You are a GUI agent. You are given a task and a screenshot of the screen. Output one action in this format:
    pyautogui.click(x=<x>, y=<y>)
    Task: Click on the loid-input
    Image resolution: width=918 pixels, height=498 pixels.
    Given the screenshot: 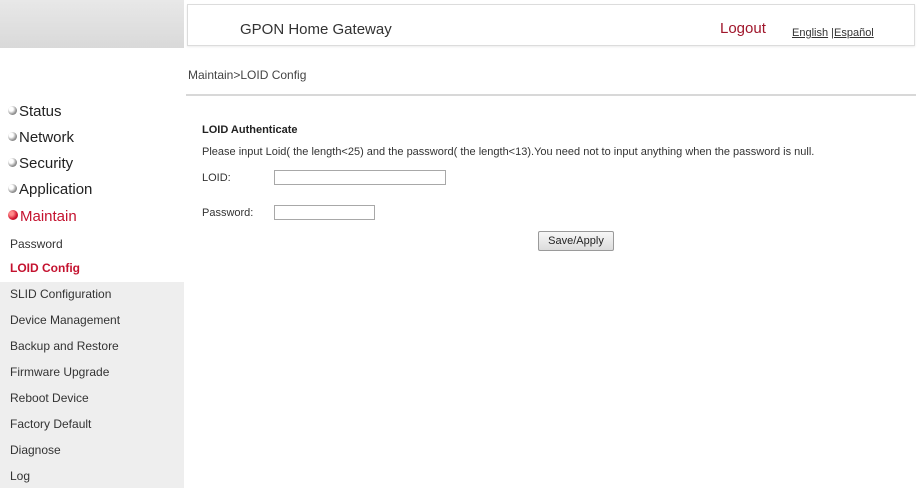 What is the action you would take?
    pyautogui.click(x=360, y=177)
    